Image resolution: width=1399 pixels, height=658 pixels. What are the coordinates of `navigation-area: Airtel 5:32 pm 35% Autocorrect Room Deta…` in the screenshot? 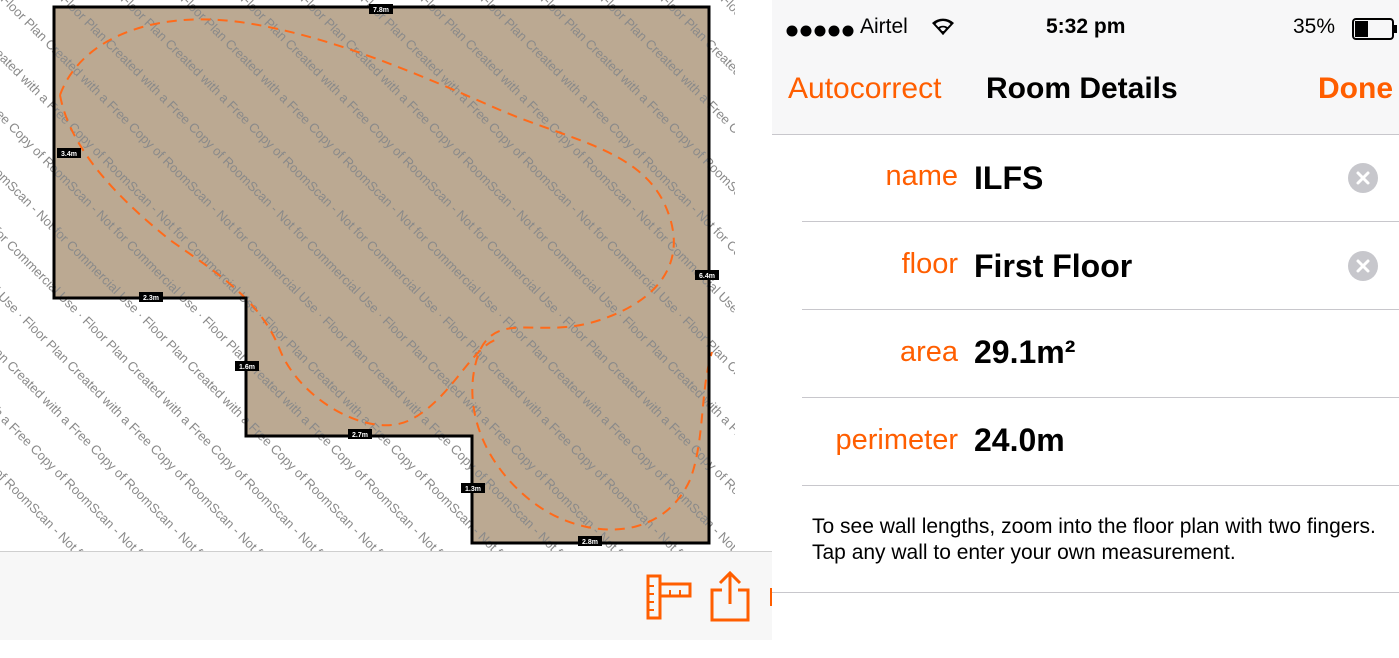 It's located at (1085, 67).